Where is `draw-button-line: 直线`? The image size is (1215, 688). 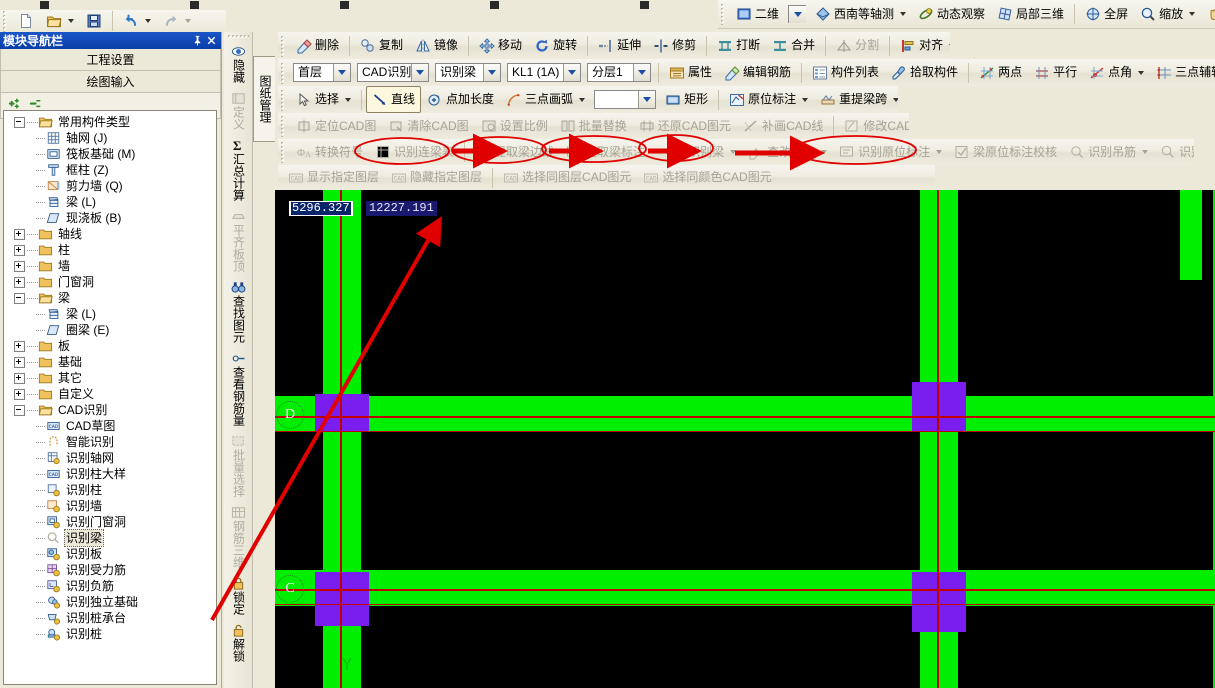
draw-button-line: 直线 is located at coordinates (394, 99).